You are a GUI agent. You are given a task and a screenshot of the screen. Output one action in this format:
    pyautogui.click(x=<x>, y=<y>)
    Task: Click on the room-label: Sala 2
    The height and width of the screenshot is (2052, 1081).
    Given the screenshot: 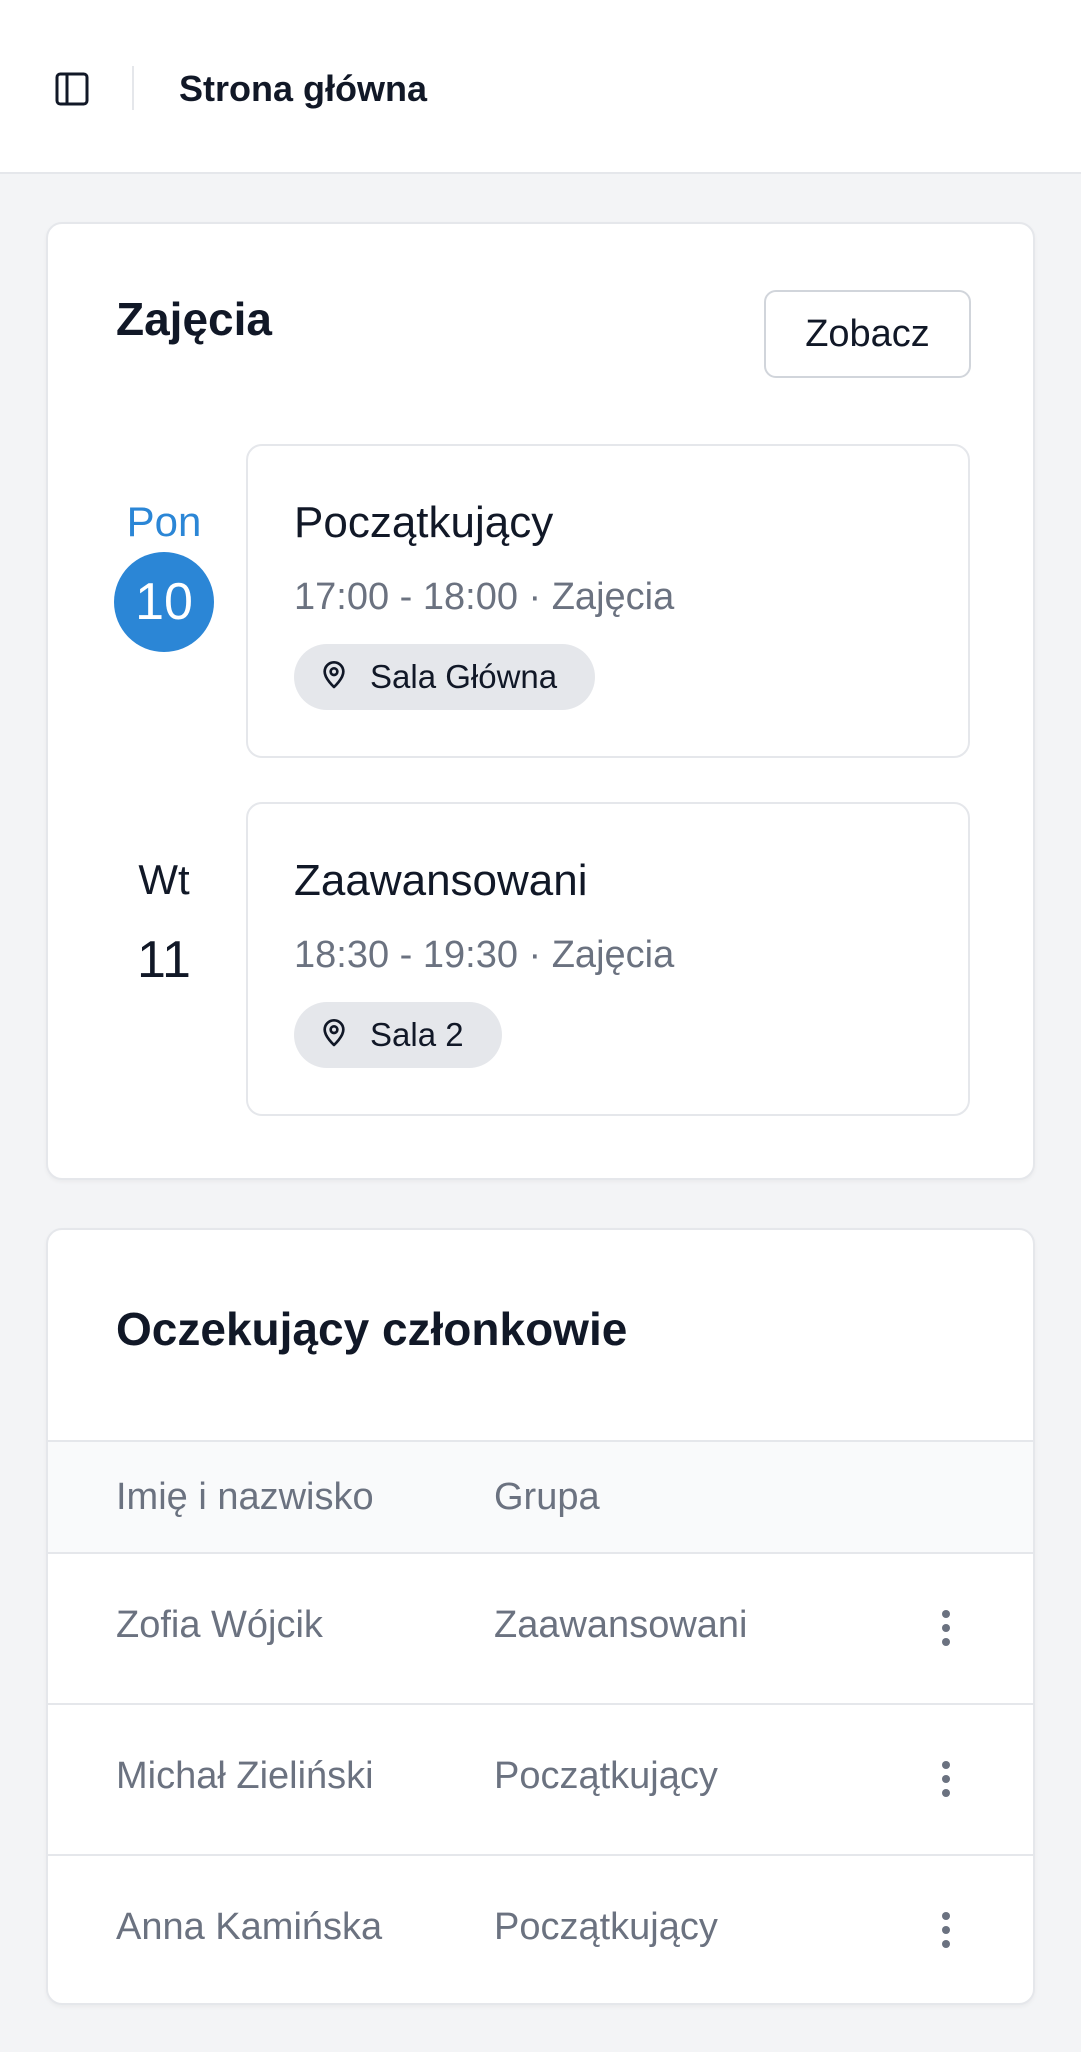 What is the action you would take?
    pyautogui.click(x=417, y=1034)
    